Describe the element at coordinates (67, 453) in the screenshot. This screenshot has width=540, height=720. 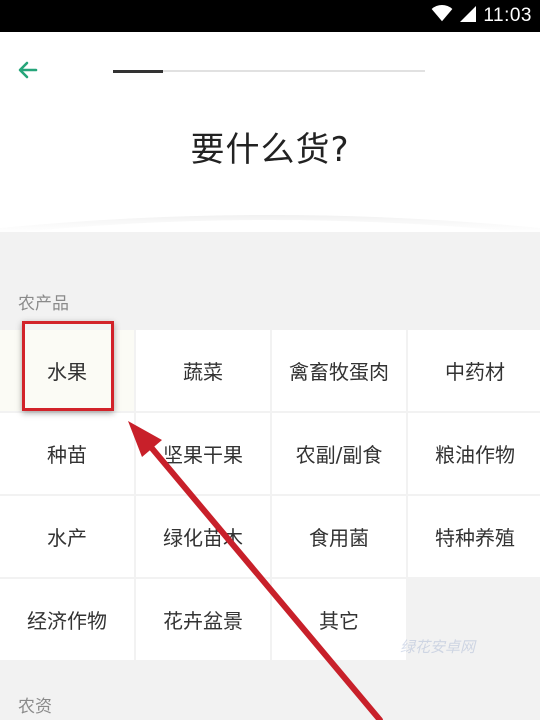
I see `category-item: 种苗` at that location.